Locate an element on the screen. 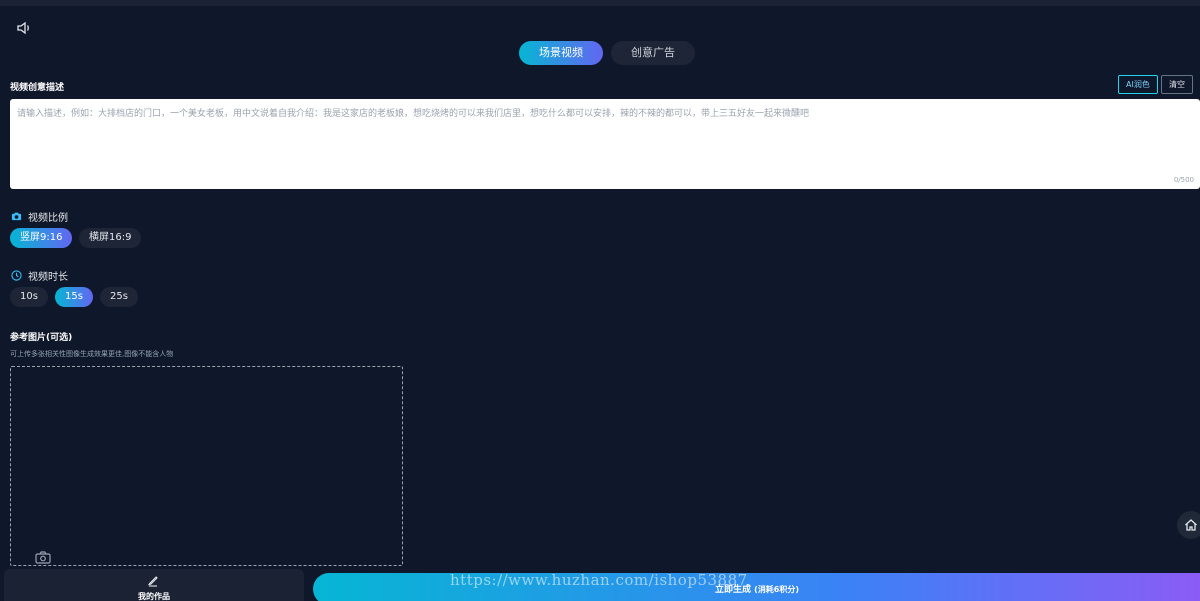 The image size is (1200, 601). camera-icon is located at coordinates (16, 216).